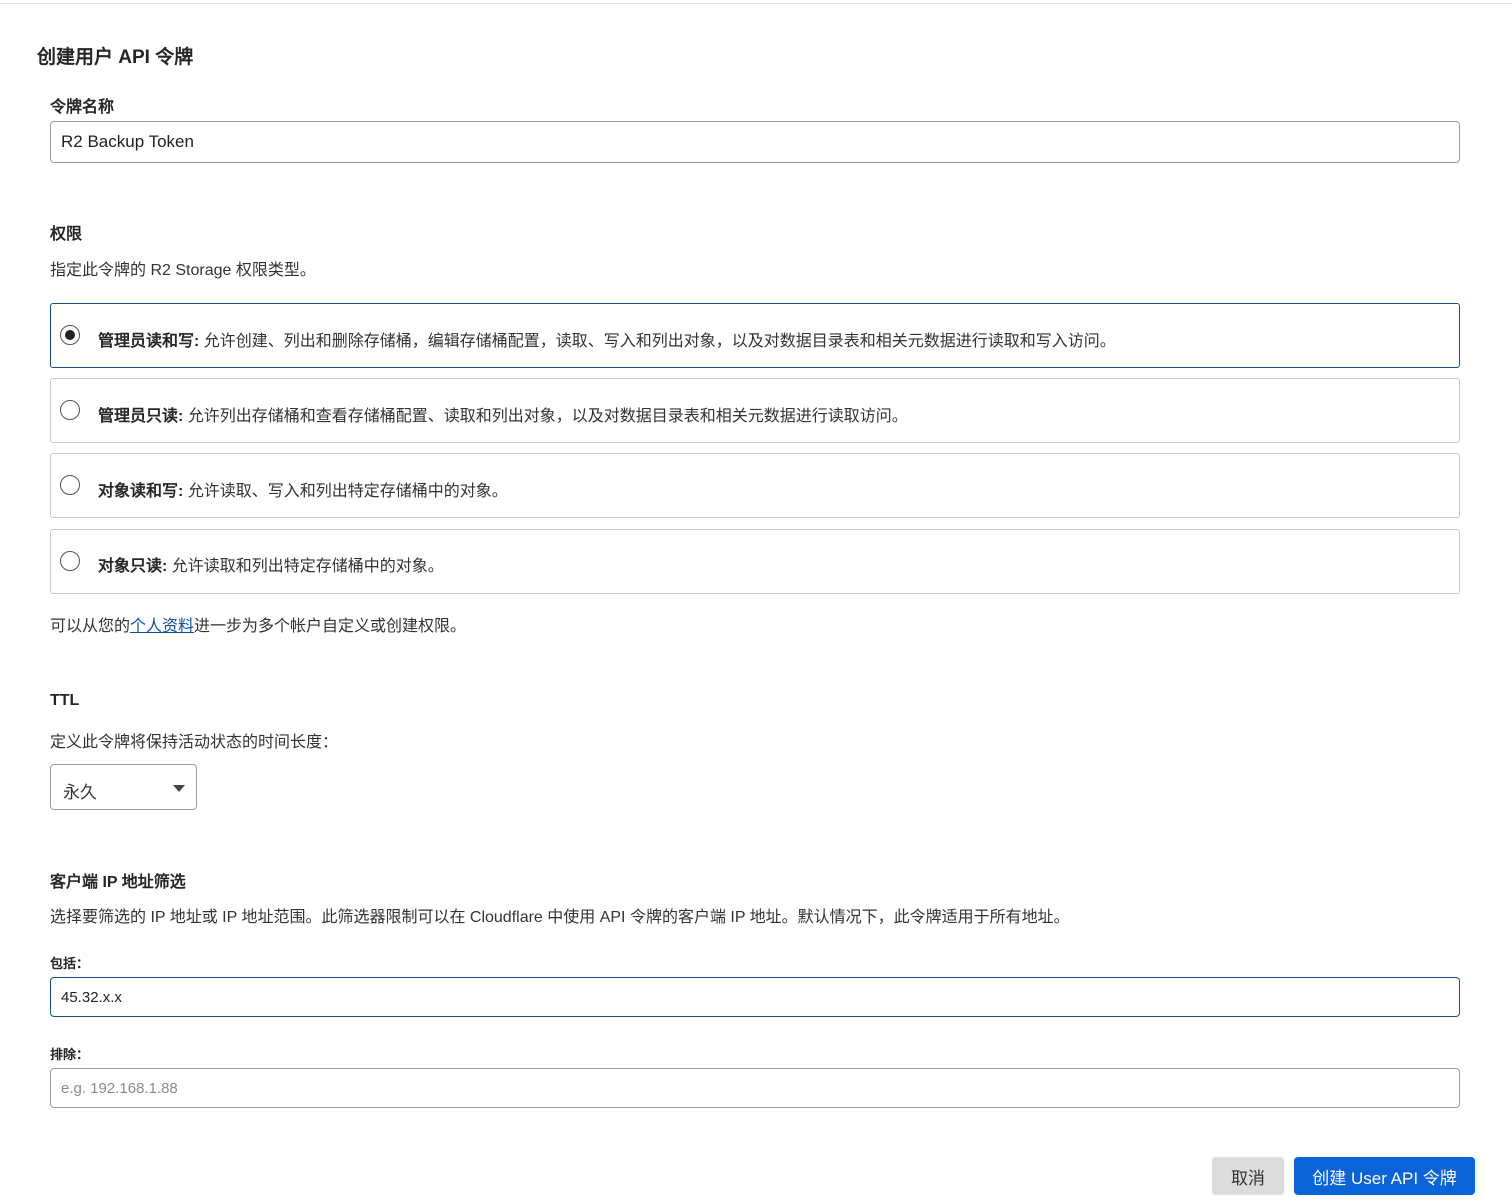 The image size is (1512, 1203). What do you see at coordinates (82, 107) in the screenshot?
I see `token-name-label: 令牌名称` at bounding box center [82, 107].